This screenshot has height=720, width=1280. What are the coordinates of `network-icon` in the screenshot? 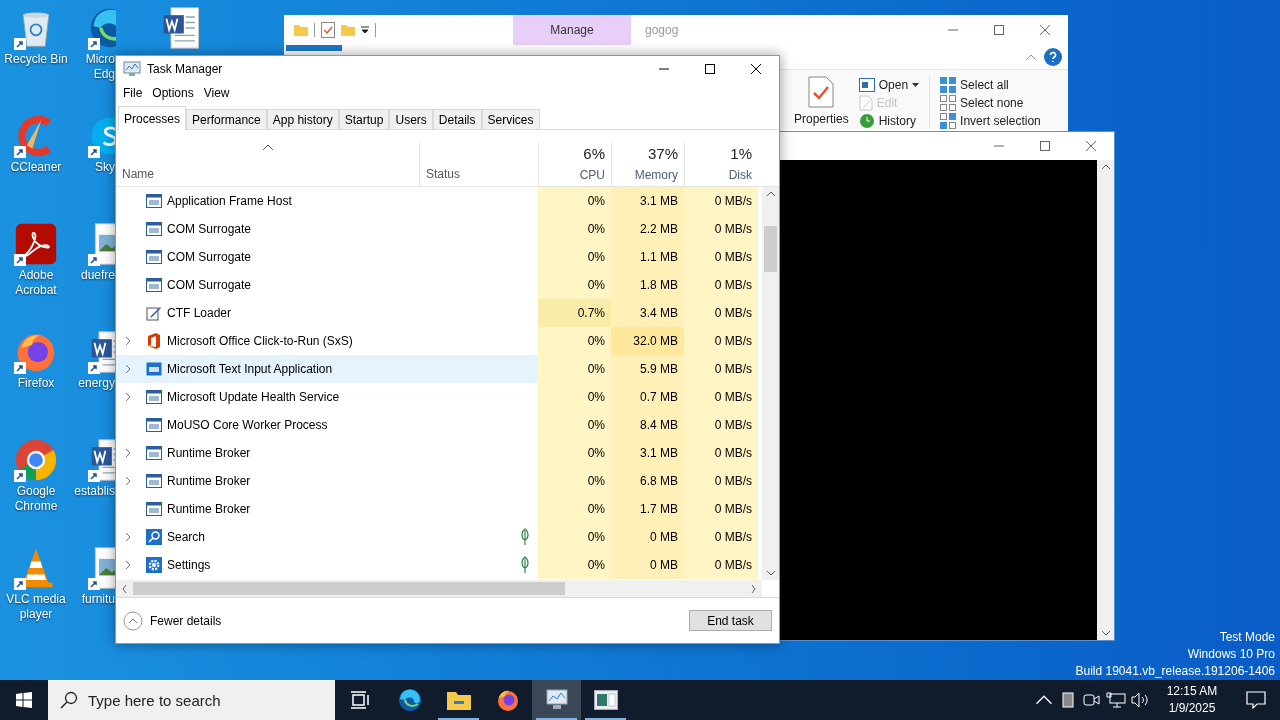 It's located at (1116, 700).